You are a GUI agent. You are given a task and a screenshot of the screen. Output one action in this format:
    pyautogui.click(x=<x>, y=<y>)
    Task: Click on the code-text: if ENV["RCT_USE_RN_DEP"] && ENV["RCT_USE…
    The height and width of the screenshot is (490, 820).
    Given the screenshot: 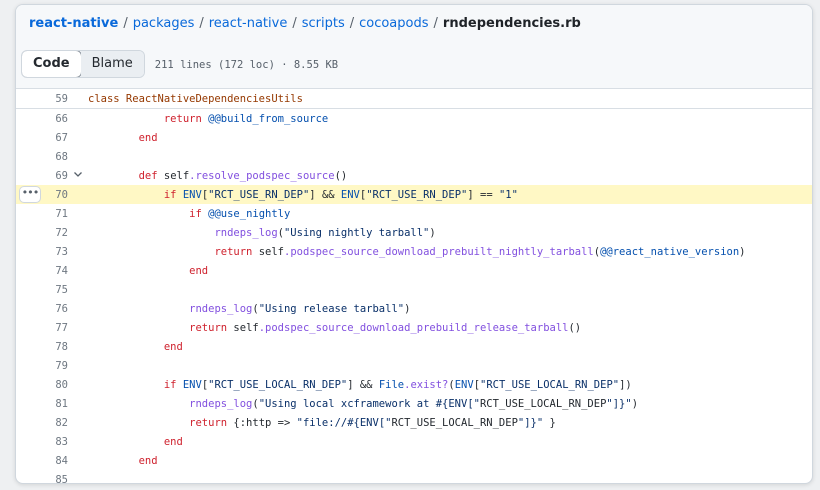 What is the action you would take?
    pyautogui.click(x=340, y=194)
    